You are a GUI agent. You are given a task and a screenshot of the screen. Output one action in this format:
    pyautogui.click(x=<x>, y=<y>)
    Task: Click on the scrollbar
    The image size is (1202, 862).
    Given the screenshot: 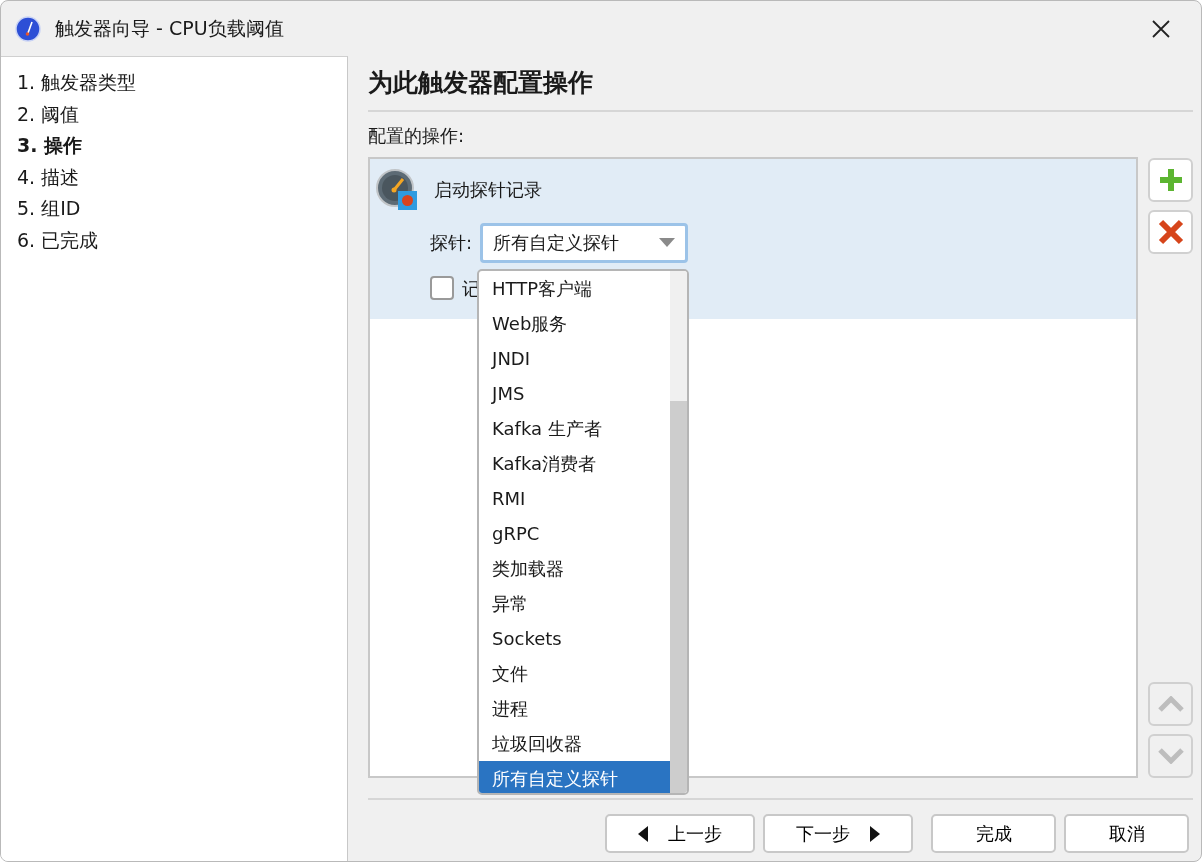 What is the action you would take?
    pyautogui.click(x=679, y=531)
    